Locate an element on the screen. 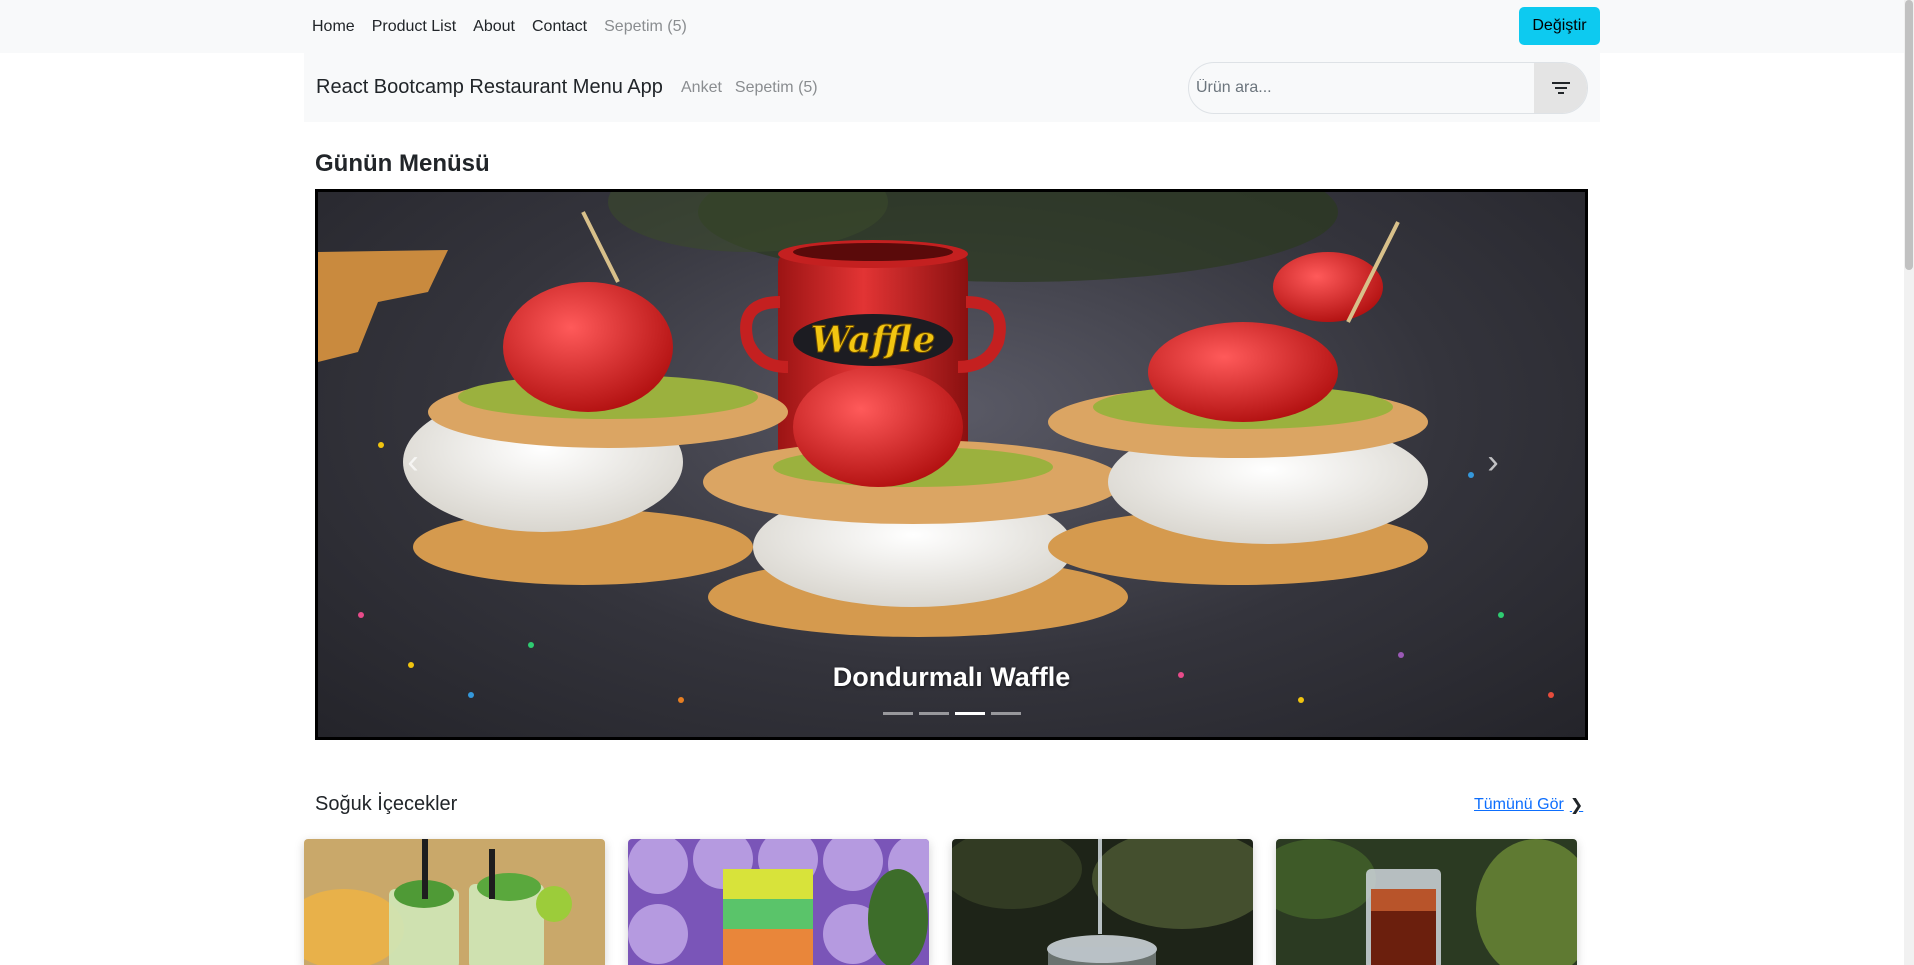 Image resolution: width=1914 pixels, height=965 pixels. page-scrollbar is located at coordinates (1909, 482).